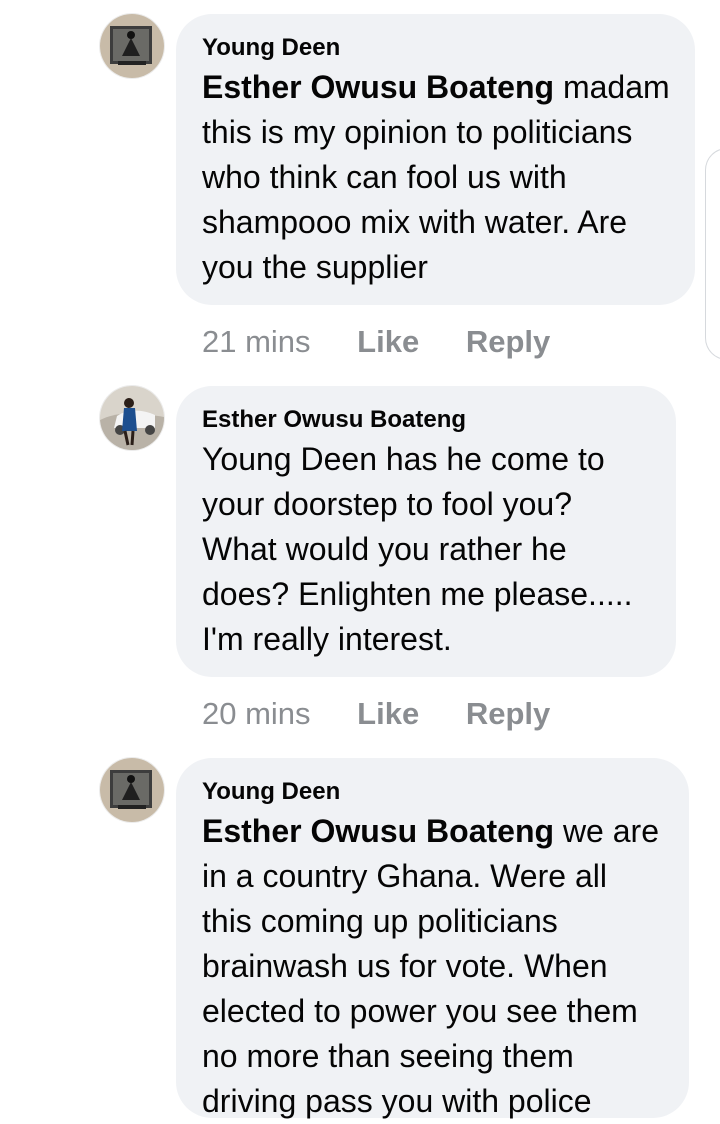  Describe the element at coordinates (417, 132) in the screenshot. I see `comment-line: this is my opinion to politicians` at that location.